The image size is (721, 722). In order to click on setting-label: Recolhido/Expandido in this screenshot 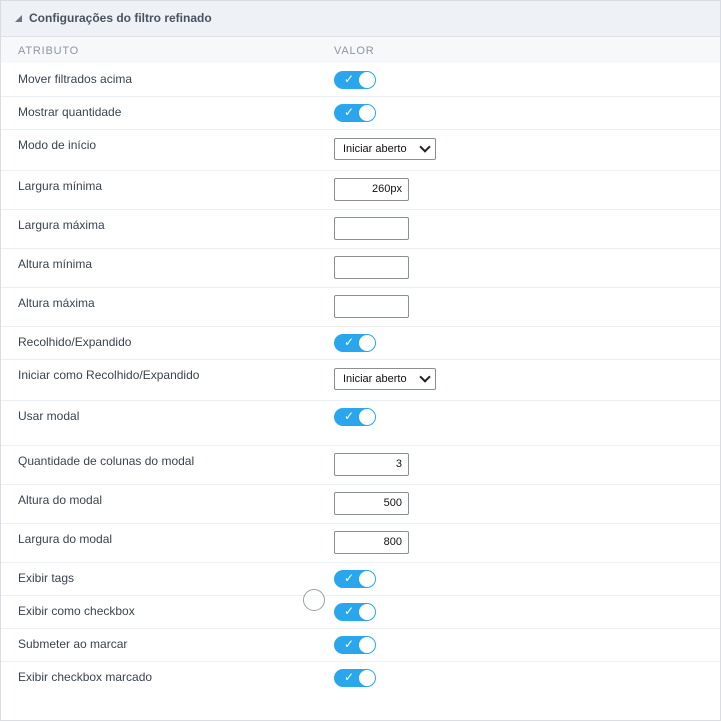, I will do `click(75, 342)`.